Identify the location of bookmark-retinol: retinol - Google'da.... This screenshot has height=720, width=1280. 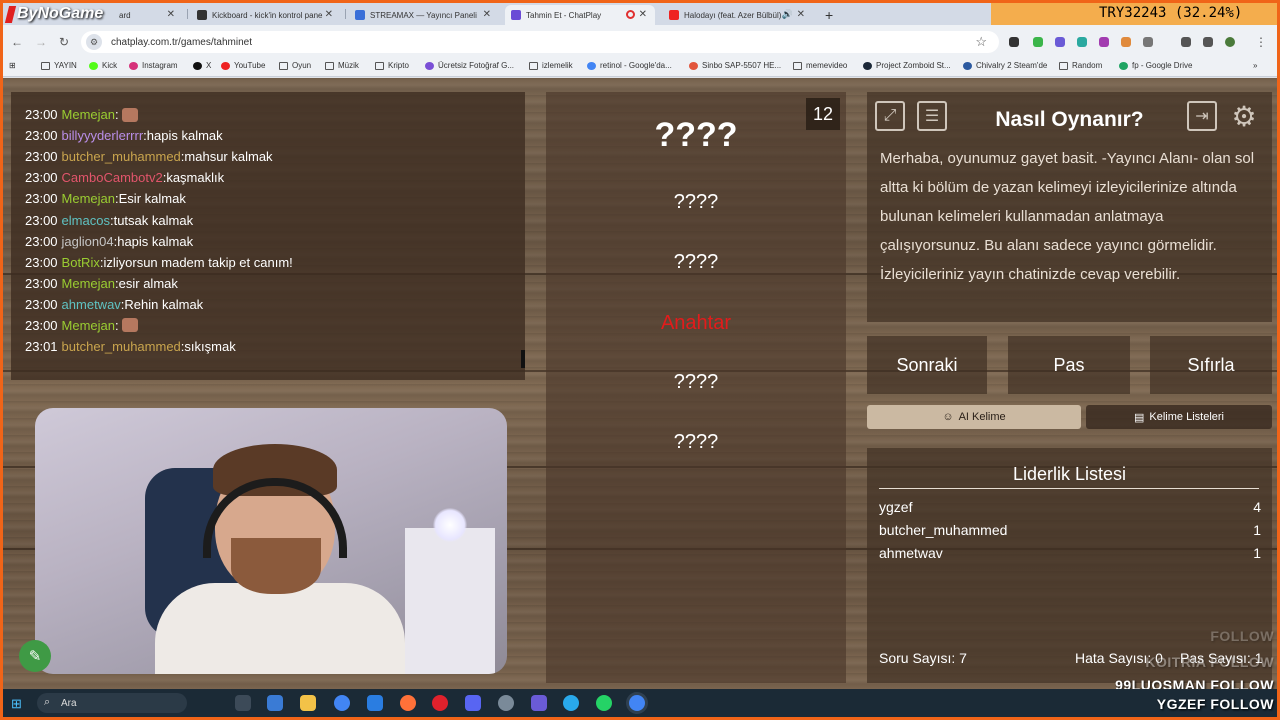
(629, 65).